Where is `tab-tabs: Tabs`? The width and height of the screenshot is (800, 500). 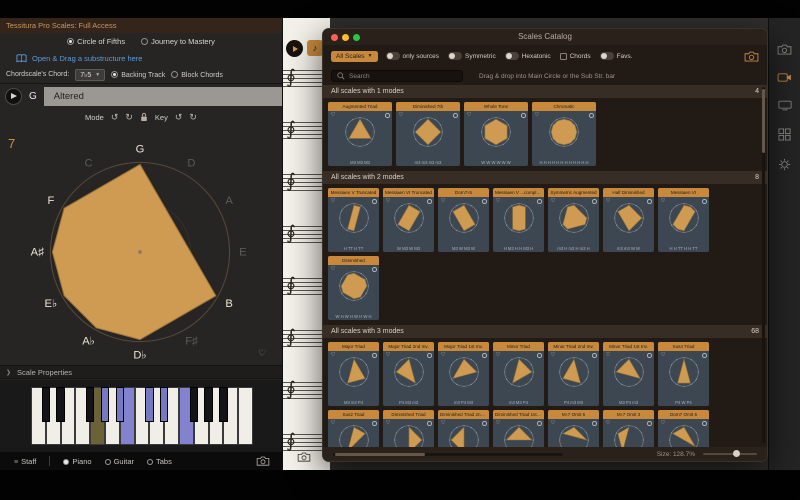 tab-tabs: Tabs is located at coordinates (159, 461).